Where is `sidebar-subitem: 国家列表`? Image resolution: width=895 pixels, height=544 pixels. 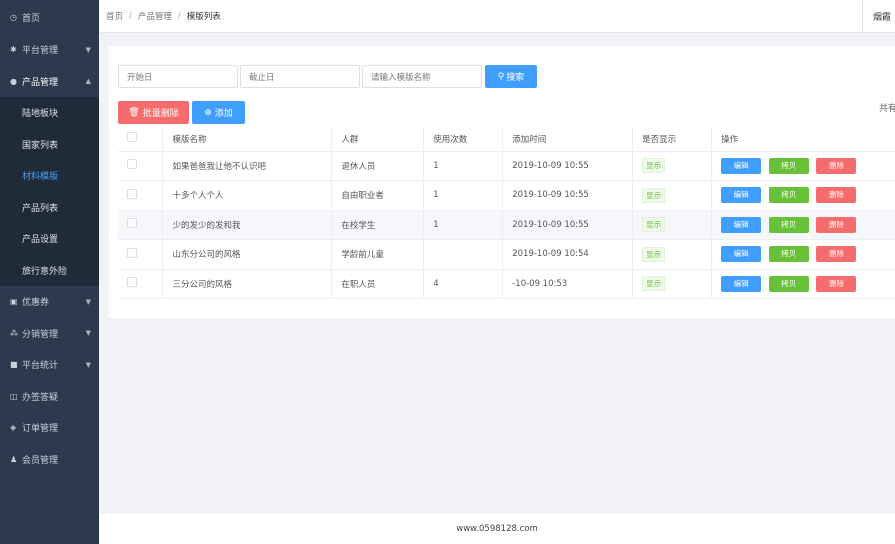 sidebar-subitem: 国家列表 is located at coordinates (49, 144).